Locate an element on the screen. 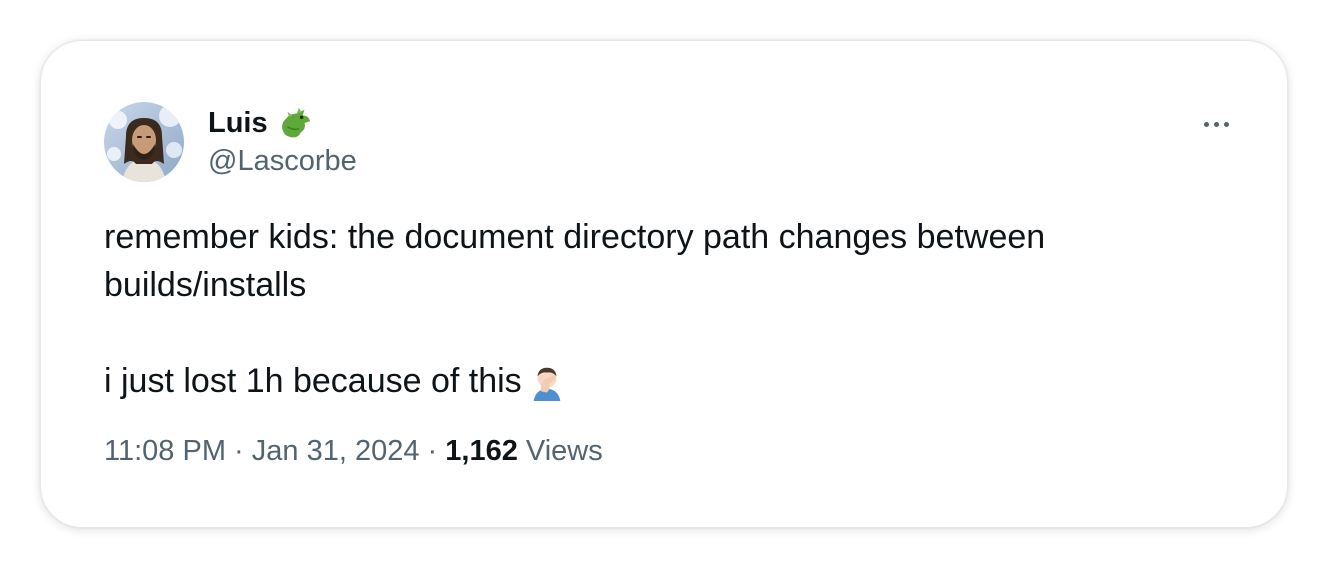 The image size is (1330, 570). tweet-meta: 11:08 PM · Jan 31, 2024 · 1,162 Views is located at coordinates (353, 451).